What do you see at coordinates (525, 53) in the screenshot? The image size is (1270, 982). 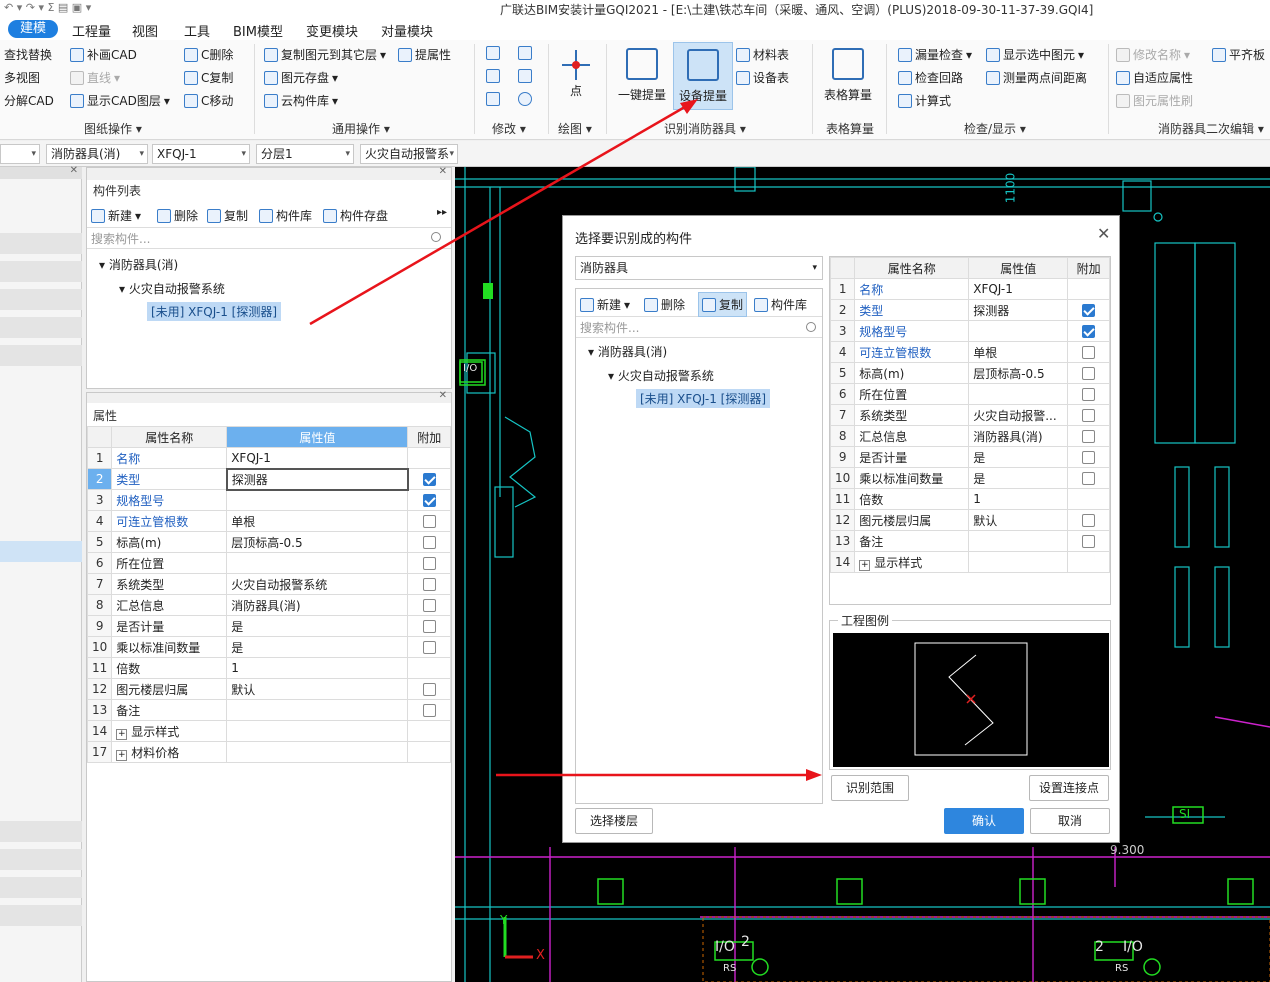 I see `modify-extend-icon` at bounding box center [525, 53].